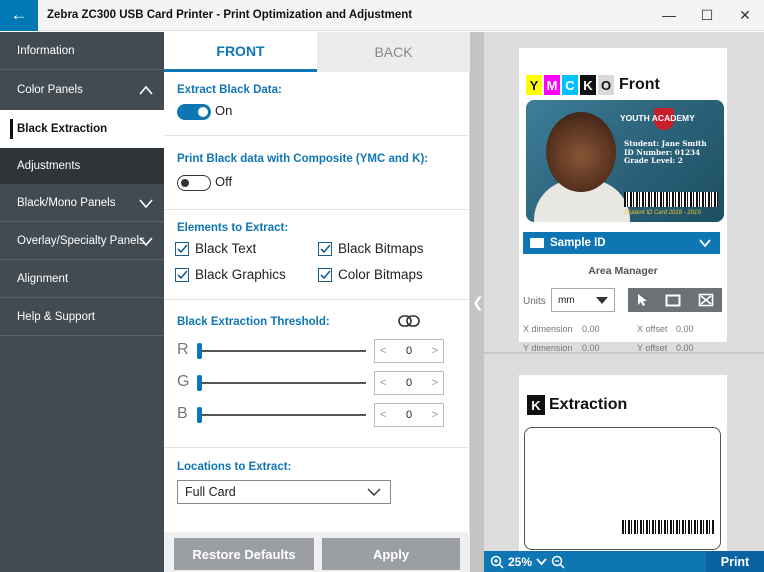 This screenshot has height=572, width=764. Describe the element at coordinates (62, 129) in the screenshot. I see `sidebar-item-label: Black Extraction` at that location.